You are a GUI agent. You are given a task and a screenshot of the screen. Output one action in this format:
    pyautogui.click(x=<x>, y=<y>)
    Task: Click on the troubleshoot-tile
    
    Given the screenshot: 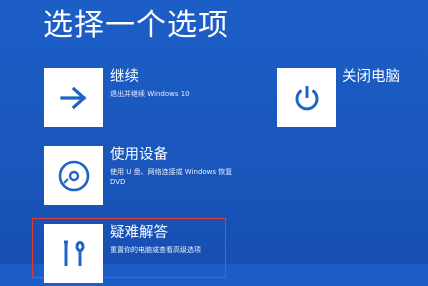 What is the action you would take?
    pyautogui.click(x=73, y=253)
    